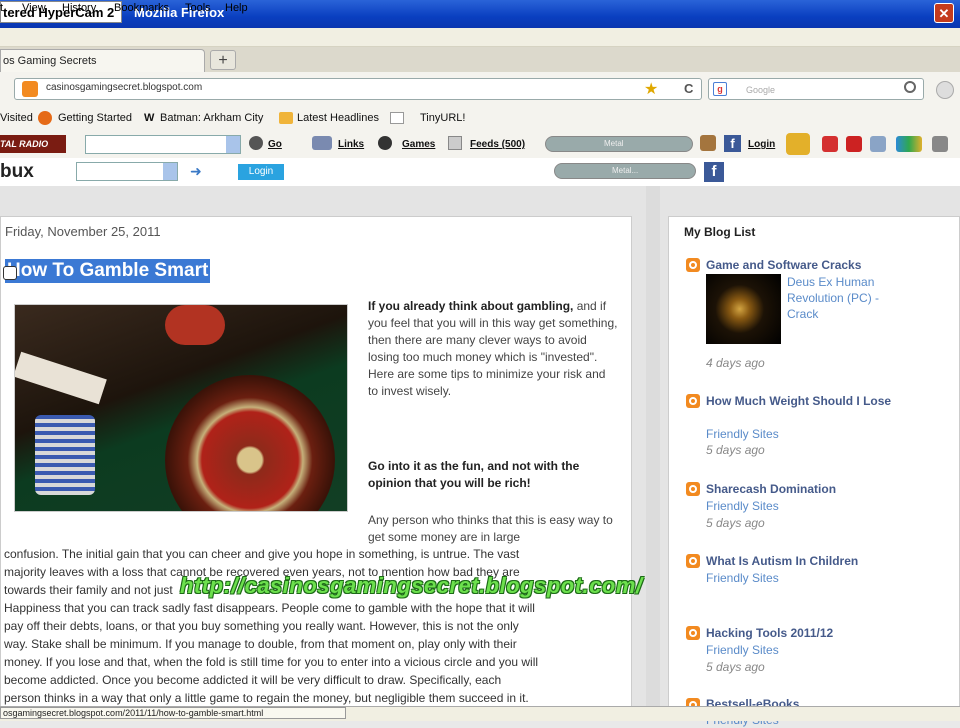 This screenshot has height=728, width=960. I want to click on games-button: Games, so click(418, 144).